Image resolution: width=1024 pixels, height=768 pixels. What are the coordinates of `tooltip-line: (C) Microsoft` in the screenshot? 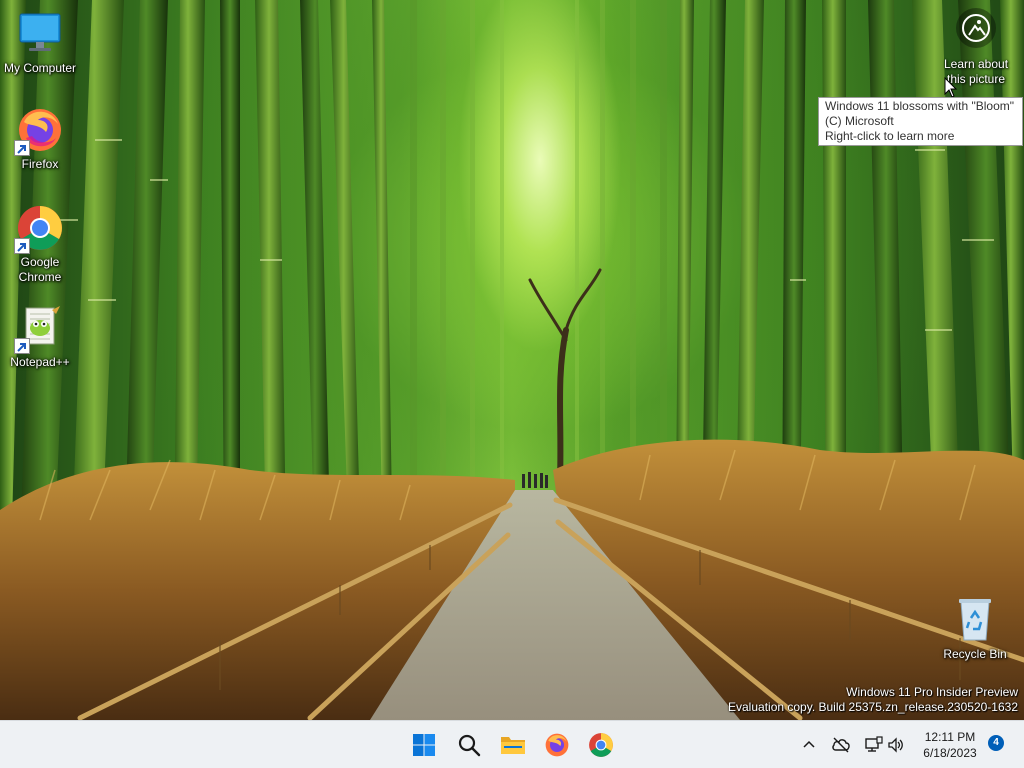 It's located at (859, 121).